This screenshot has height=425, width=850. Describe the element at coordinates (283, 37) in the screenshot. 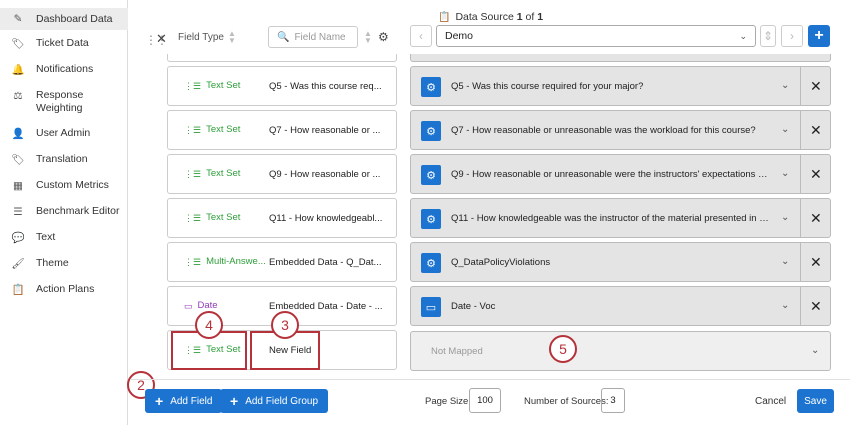

I see `search-icon: 🔍` at that location.